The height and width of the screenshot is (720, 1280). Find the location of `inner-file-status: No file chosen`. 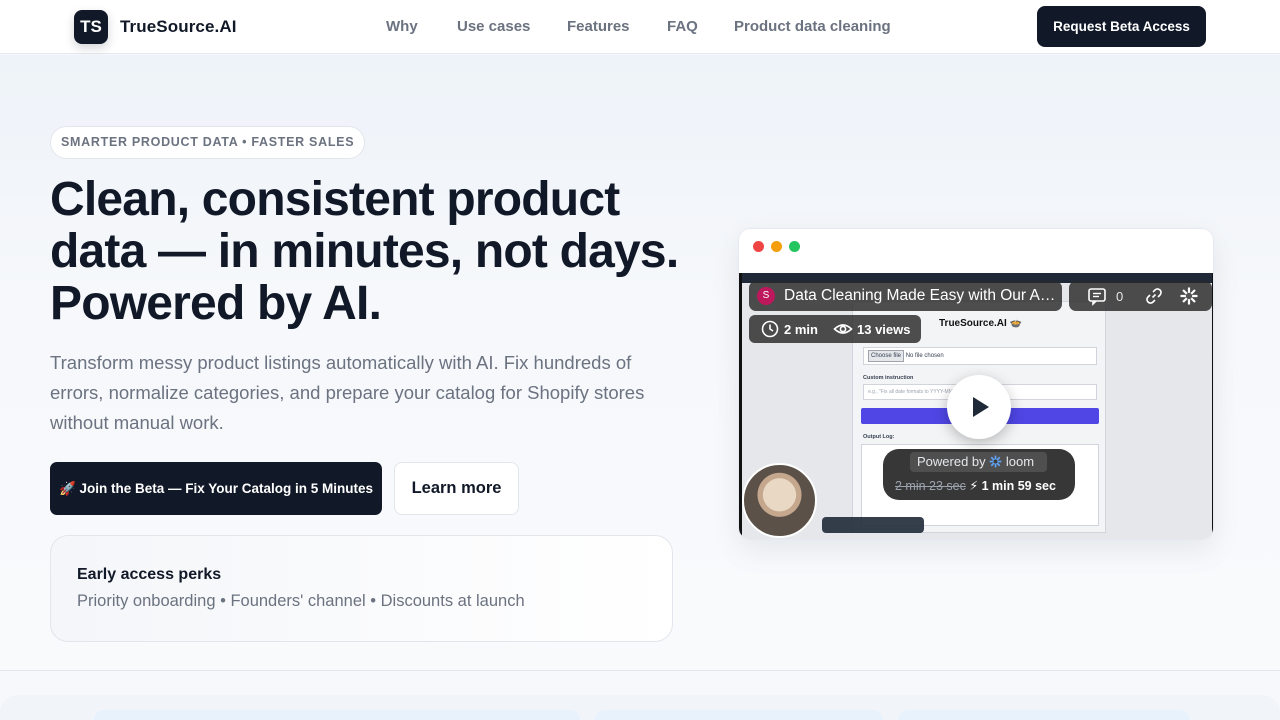

inner-file-status: No file chosen is located at coordinates (924, 356).